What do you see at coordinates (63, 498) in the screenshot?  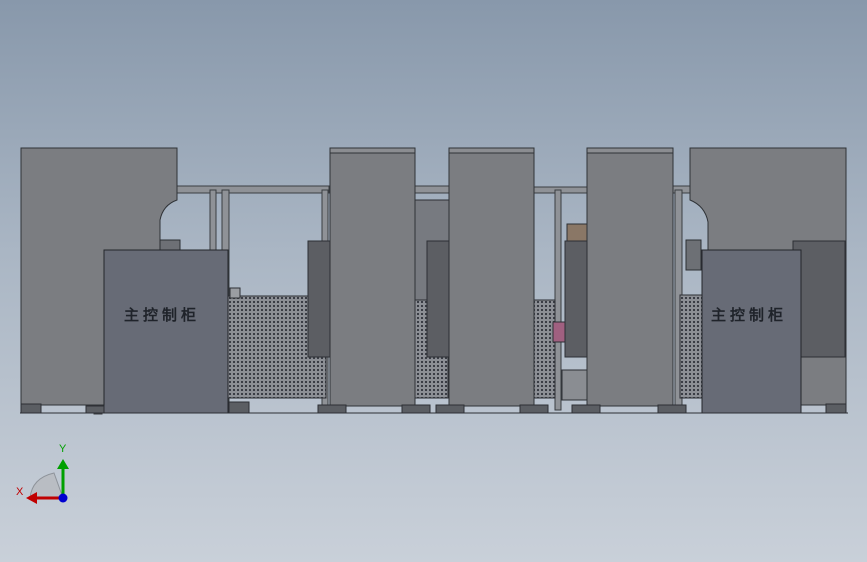 I see `z-axis-origin` at bounding box center [63, 498].